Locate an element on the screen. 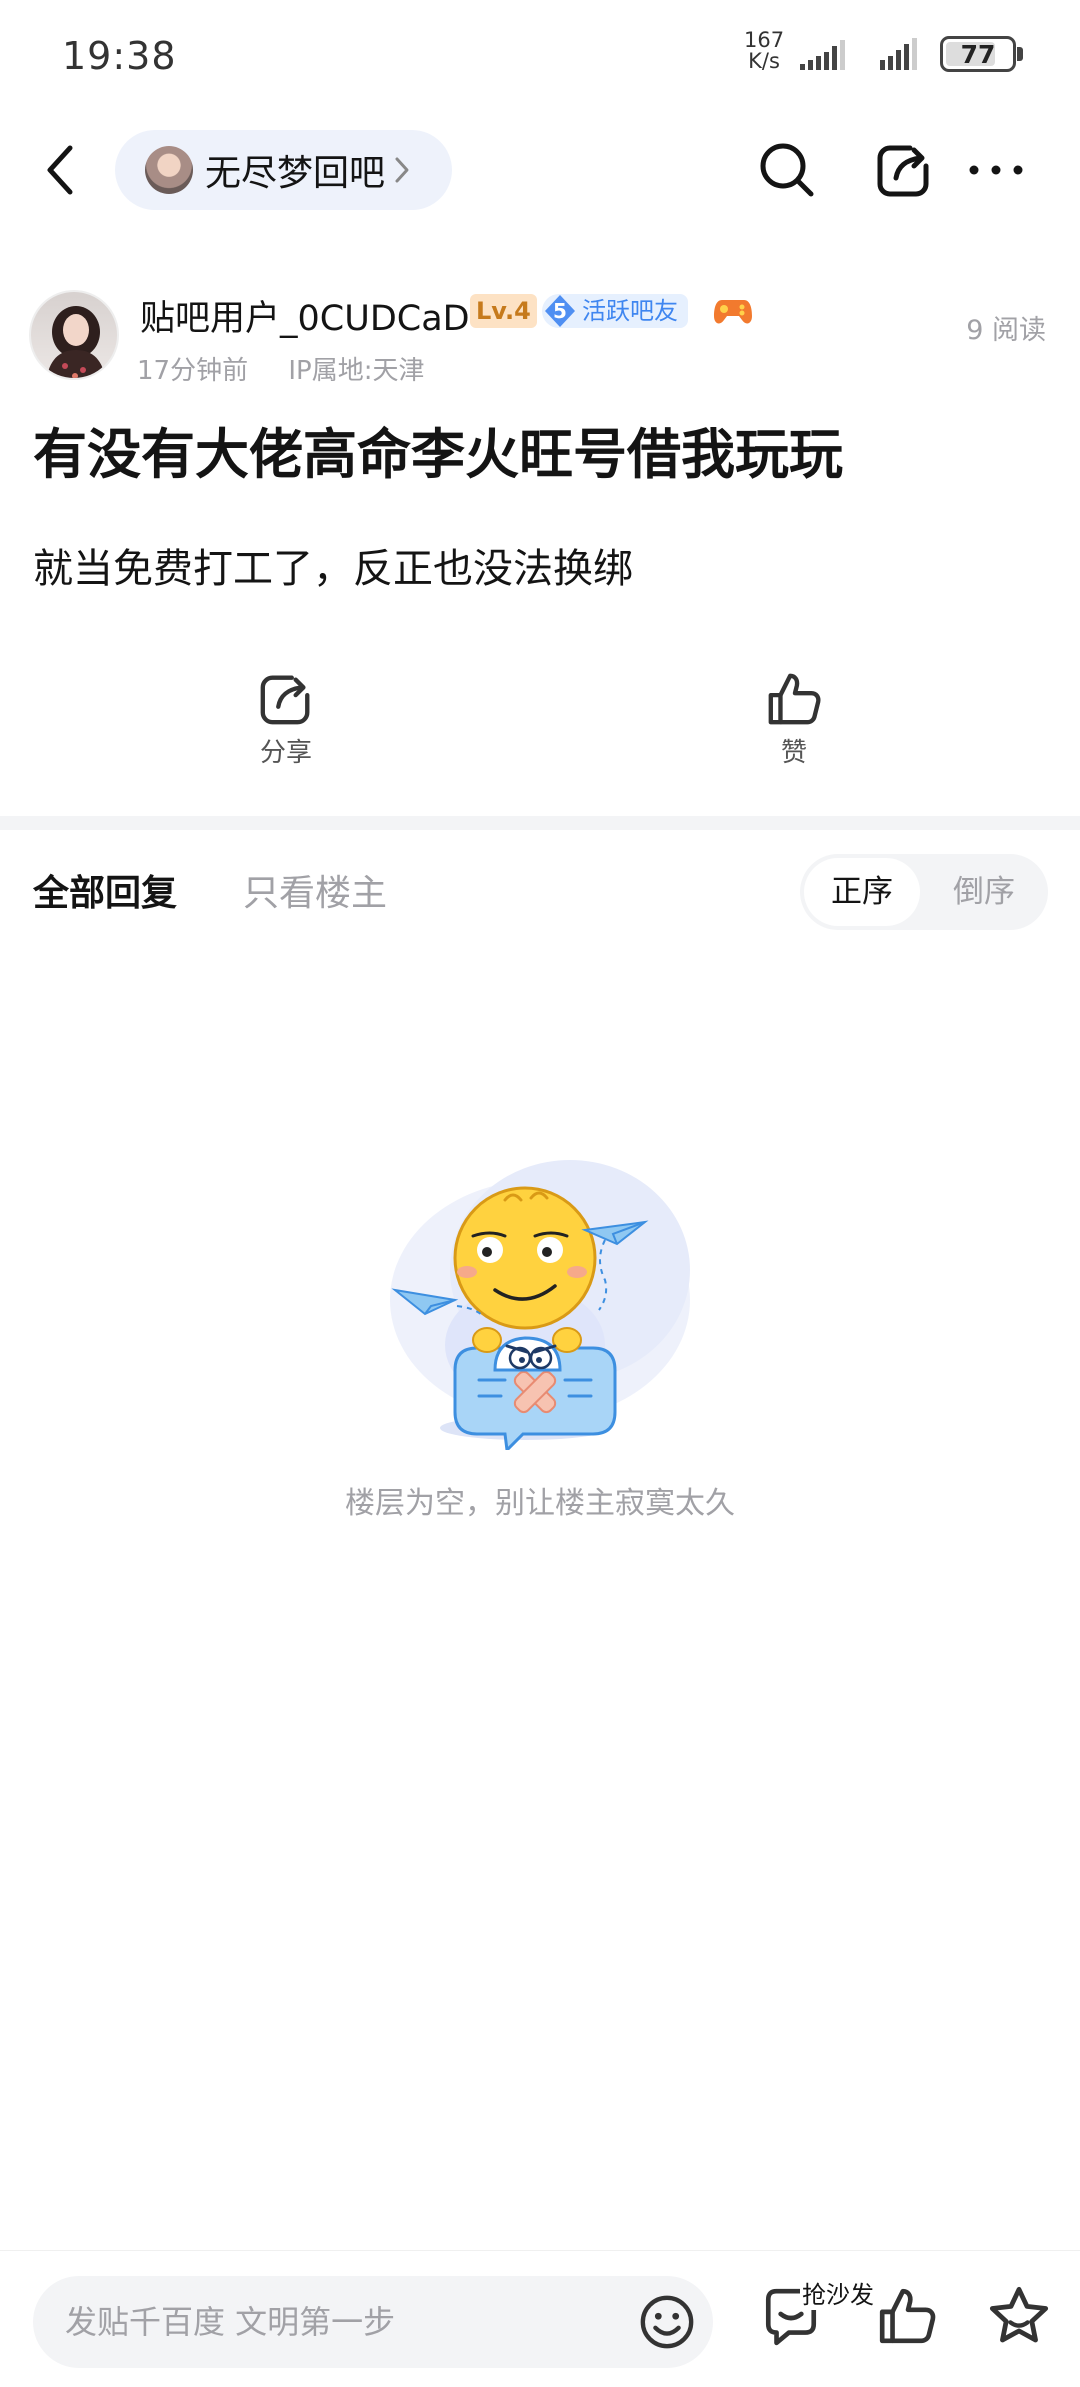 This screenshot has height=2387, width=1080. author-avatar is located at coordinates (74, 335).